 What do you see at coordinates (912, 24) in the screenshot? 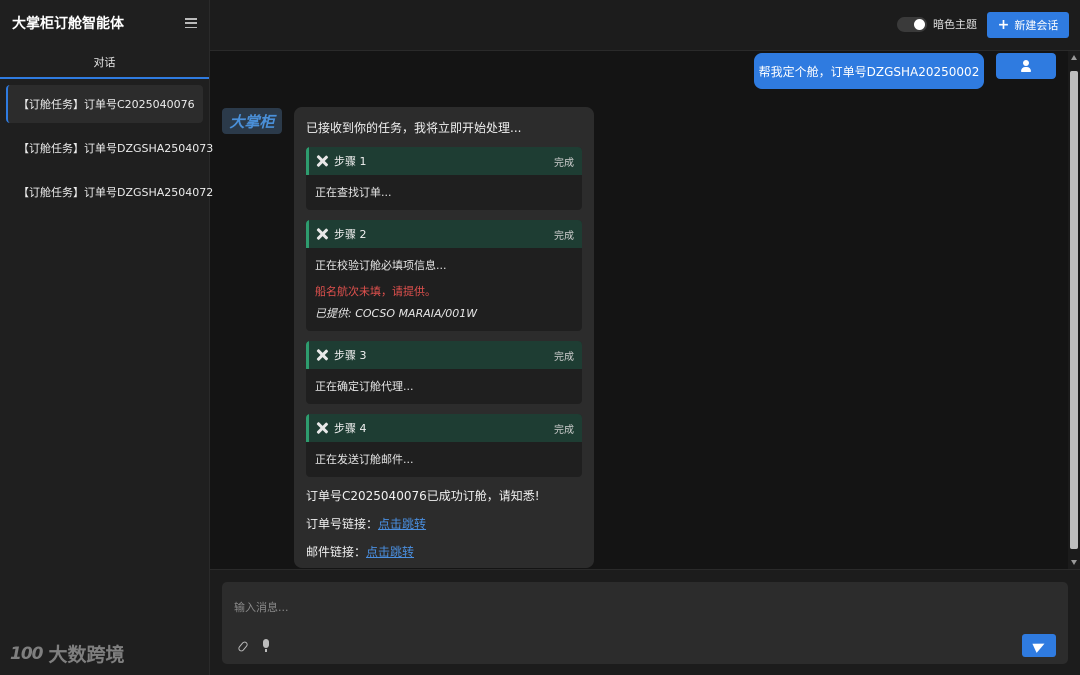
I see `dark-theme-toggle` at bounding box center [912, 24].